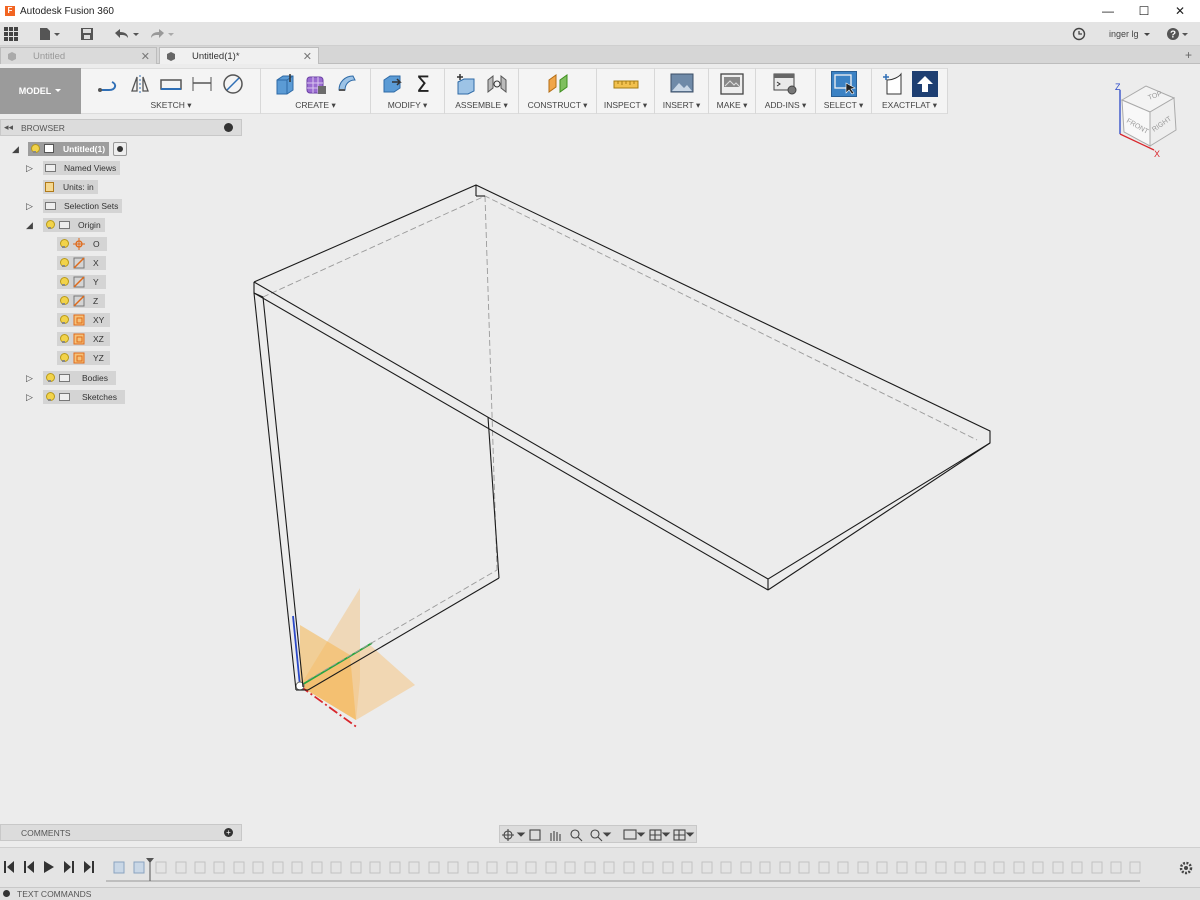 The height and width of the screenshot is (900, 1200). What do you see at coordinates (1157, 154) in the screenshot?
I see `viewcube-x-label: X` at bounding box center [1157, 154].